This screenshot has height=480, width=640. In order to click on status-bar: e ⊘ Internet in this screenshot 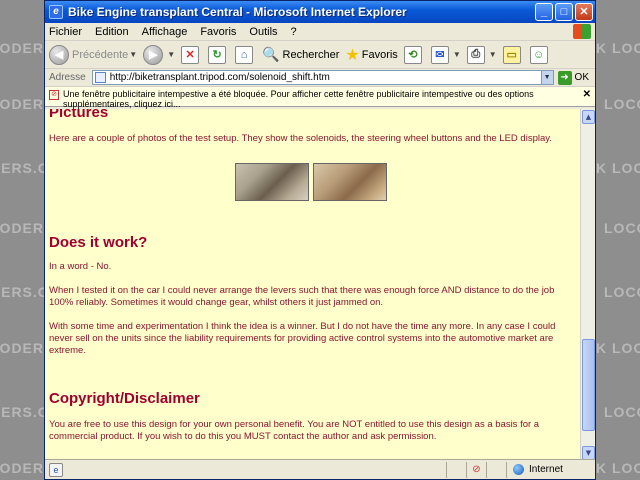, I will do `click(320, 469)`.